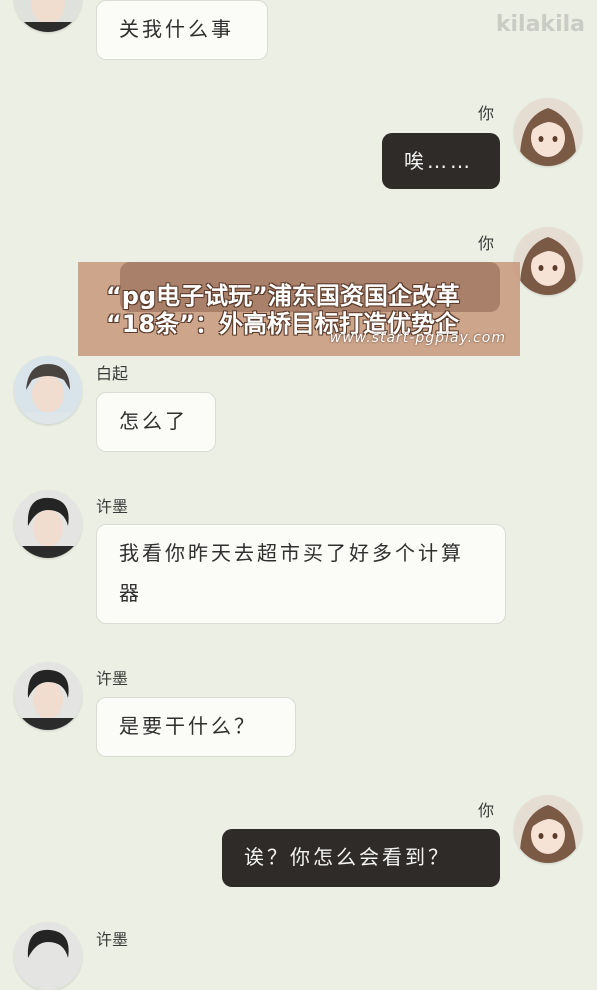  What do you see at coordinates (418, 338) in the screenshot?
I see `banner-url: www.start-pgplay.com` at bounding box center [418, 338].